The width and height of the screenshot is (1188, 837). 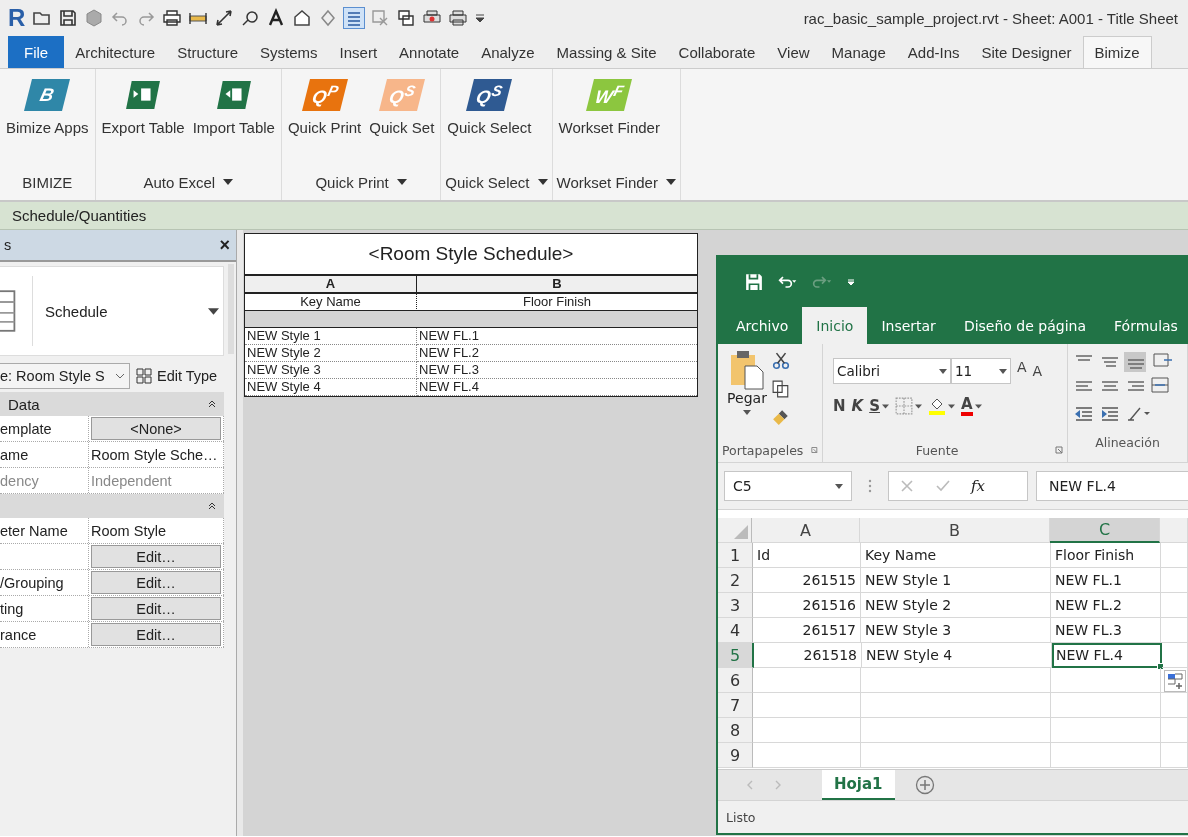 What do you see at coordinates (955, 530) in the screenshot?
I see `column-header: B` at bounding box center [955, 530].